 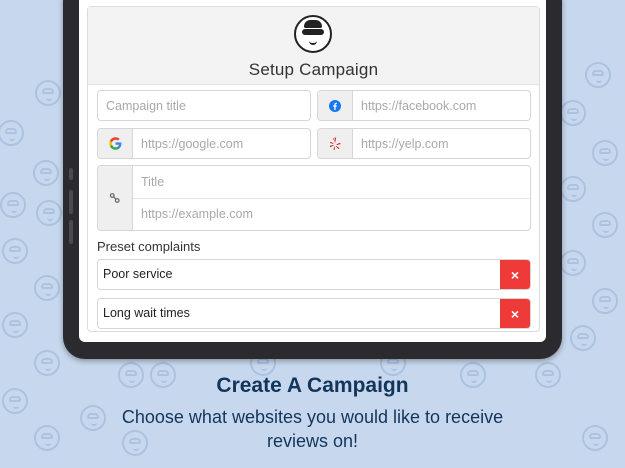 I want to click on custom-title-input, so click(x=331, y=182).